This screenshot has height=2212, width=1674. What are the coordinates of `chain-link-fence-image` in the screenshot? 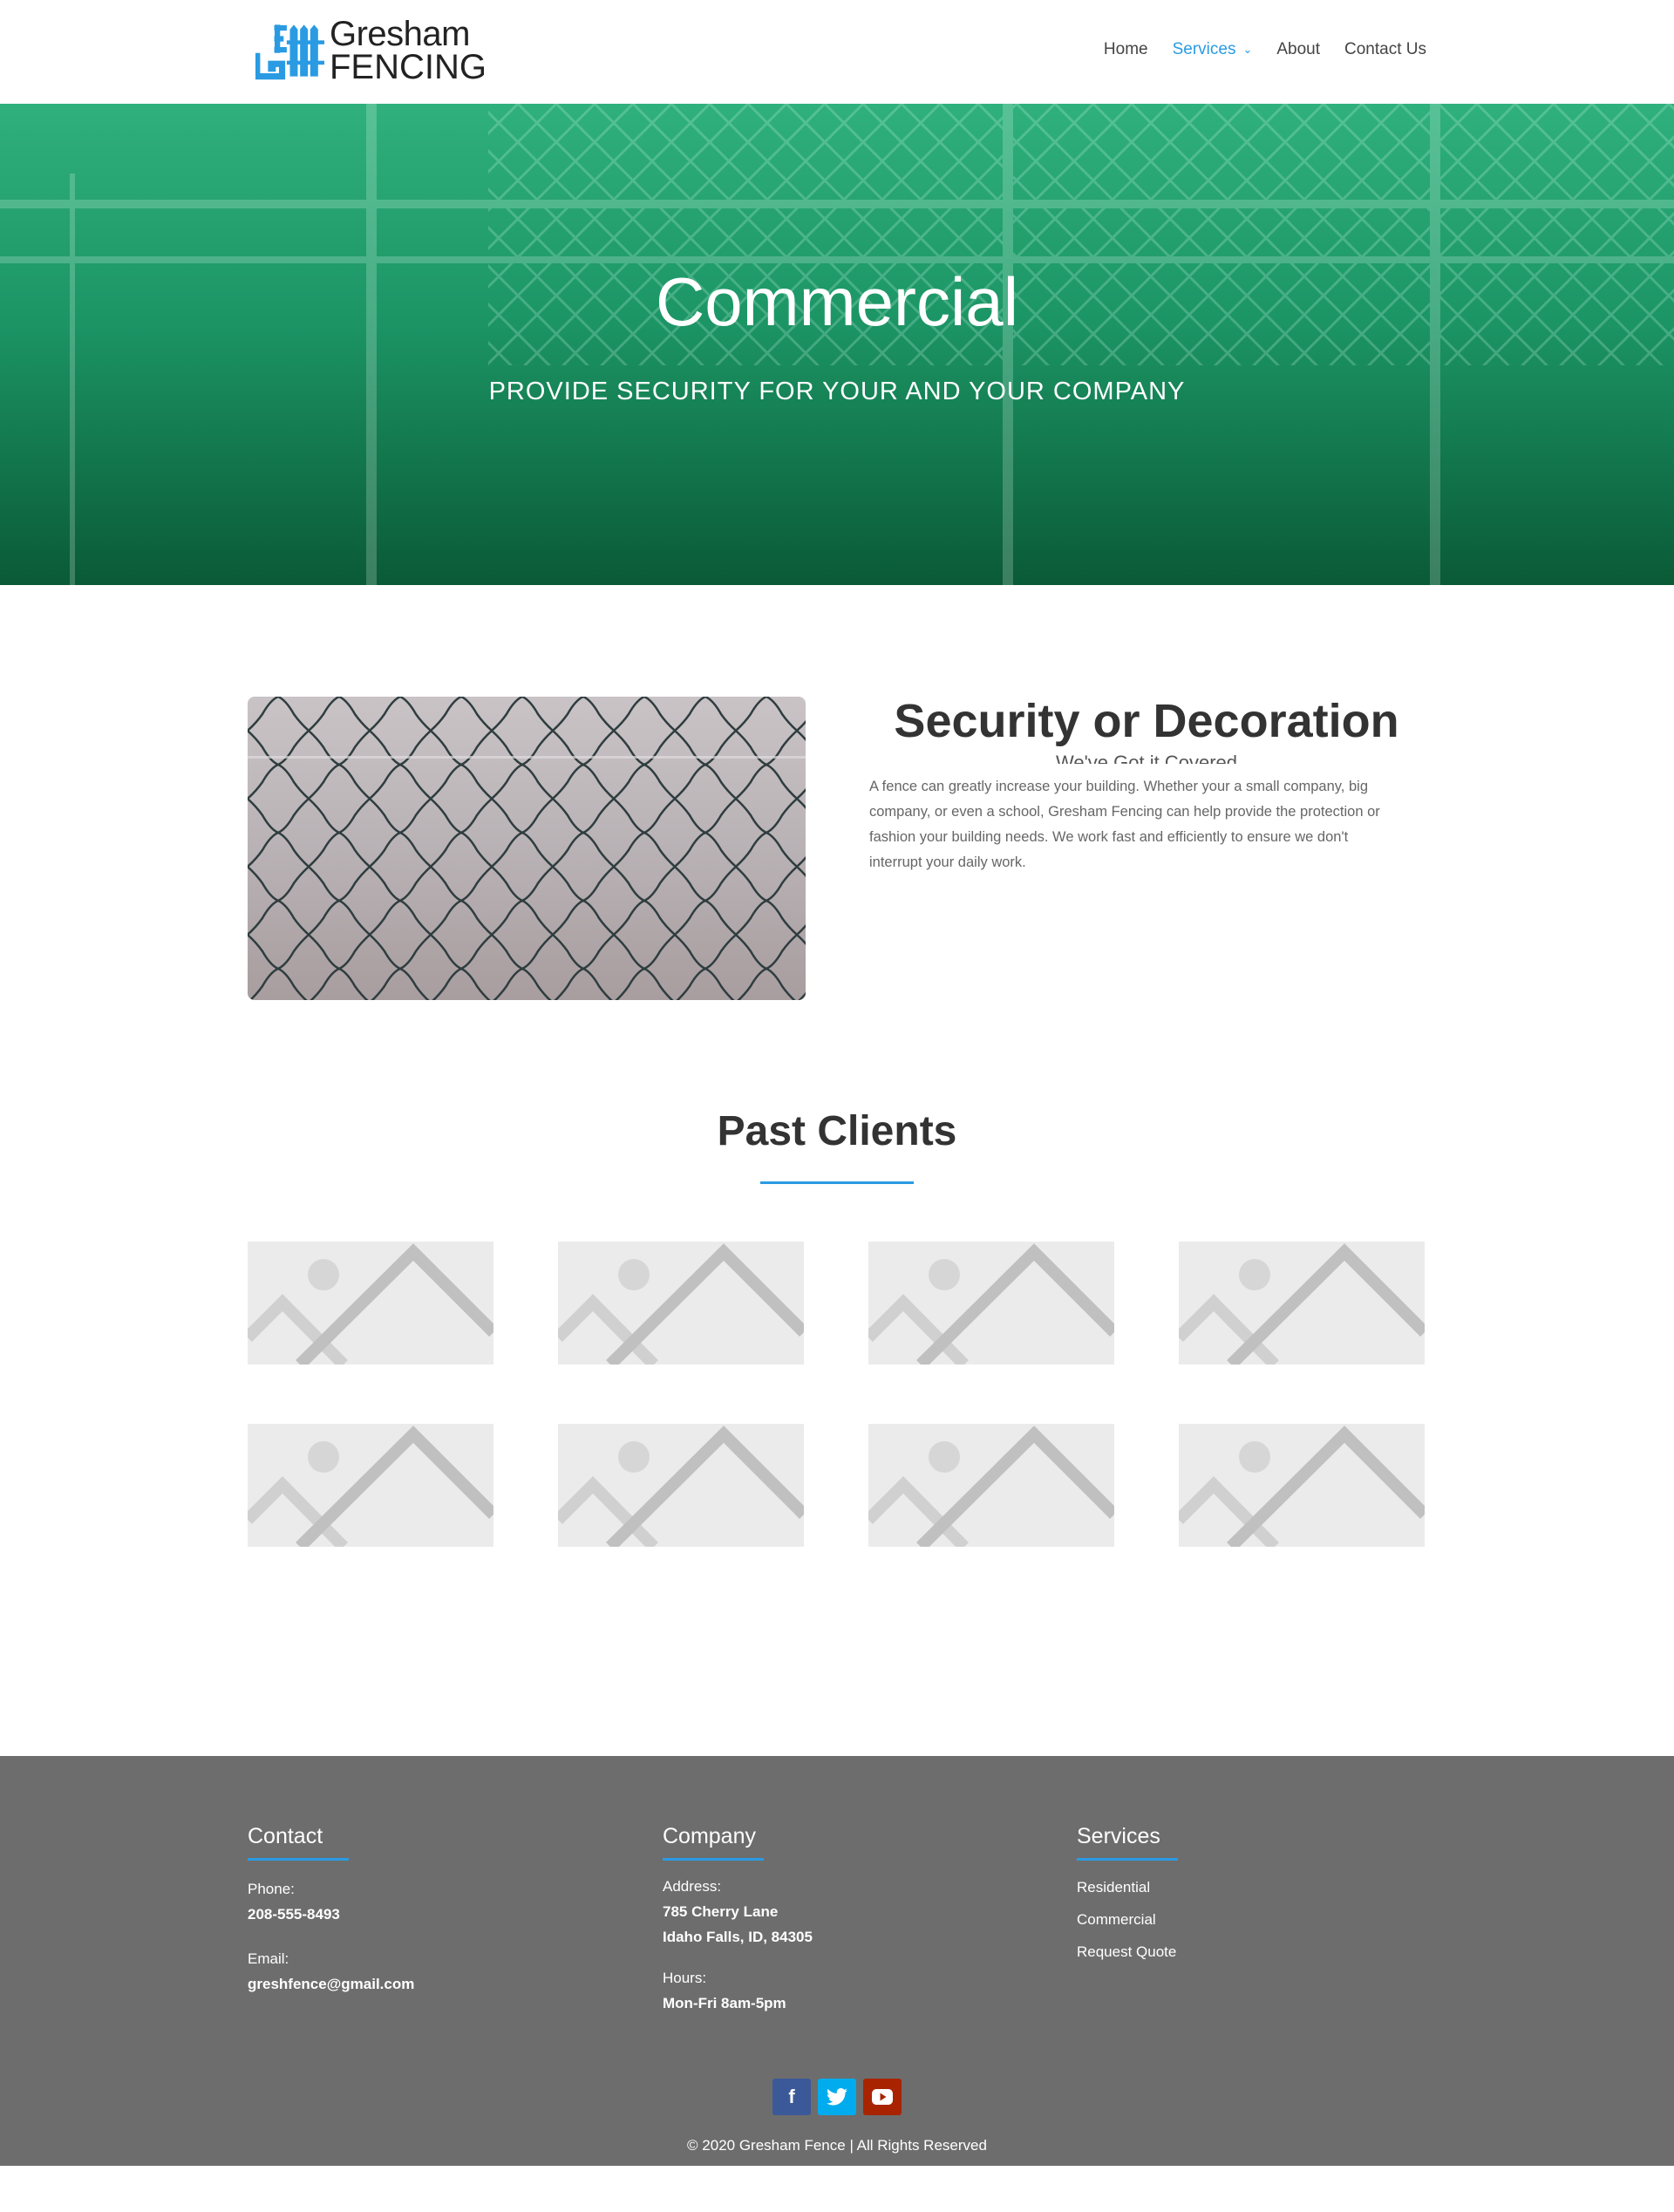 It's located at (527, 848).